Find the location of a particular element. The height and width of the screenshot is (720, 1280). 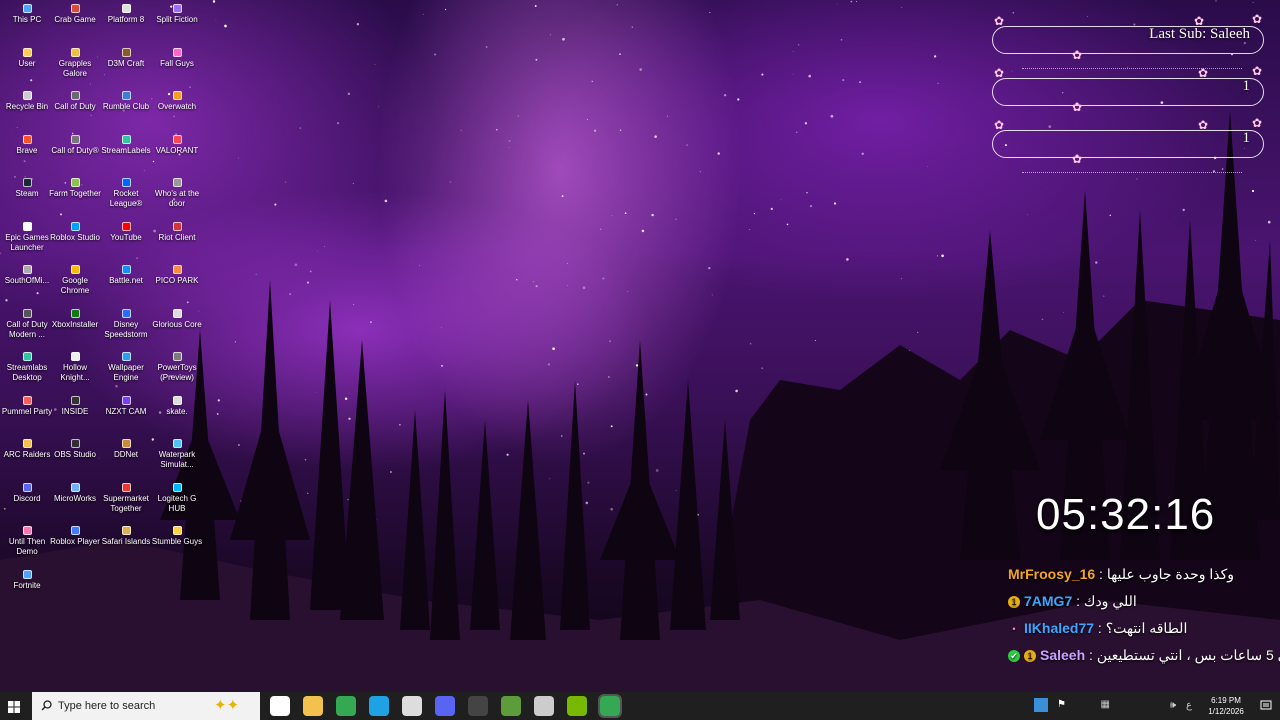

minecraft-icon is located at coordinates (511, 706).